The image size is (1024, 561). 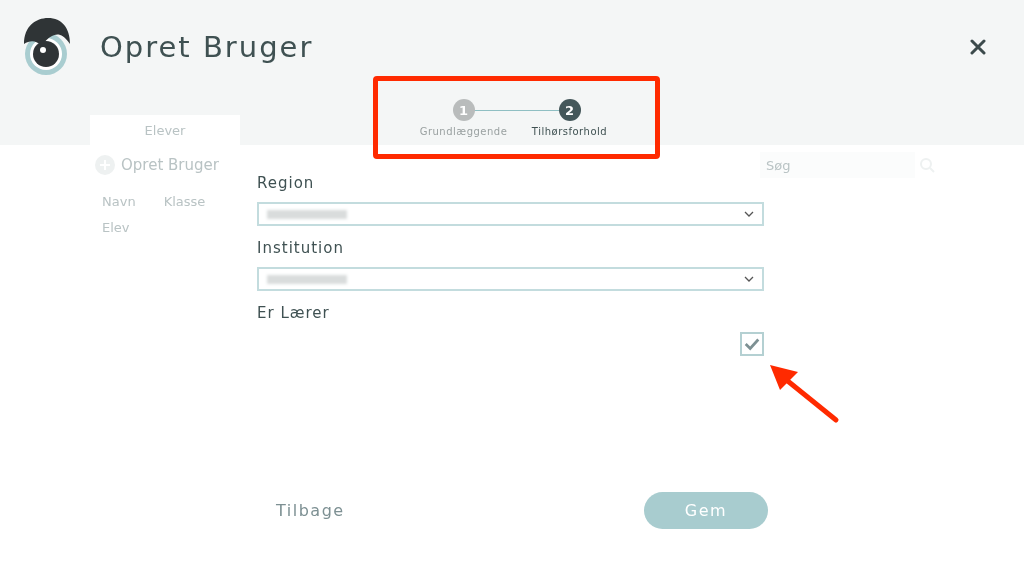 What do you see at coordinates (978, 47) in the screenshot?
I see `close-icon` at bounding box center [978, 47].